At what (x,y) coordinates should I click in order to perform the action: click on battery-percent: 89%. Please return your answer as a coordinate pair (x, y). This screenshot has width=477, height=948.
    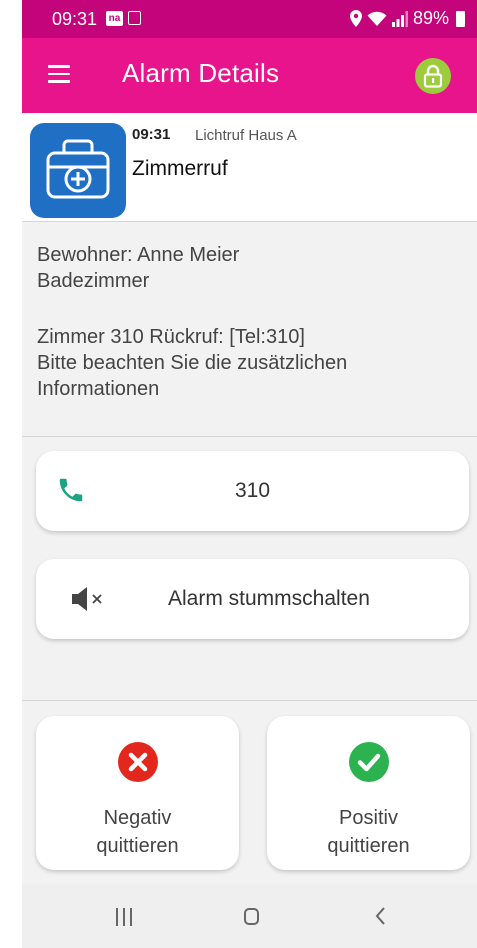
    Looking at the image, I should click on (430, 18).